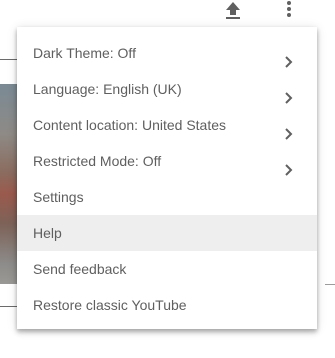 The image size is (335, 358). I want to click on menu-item-label: Settings, so click(58, 197).